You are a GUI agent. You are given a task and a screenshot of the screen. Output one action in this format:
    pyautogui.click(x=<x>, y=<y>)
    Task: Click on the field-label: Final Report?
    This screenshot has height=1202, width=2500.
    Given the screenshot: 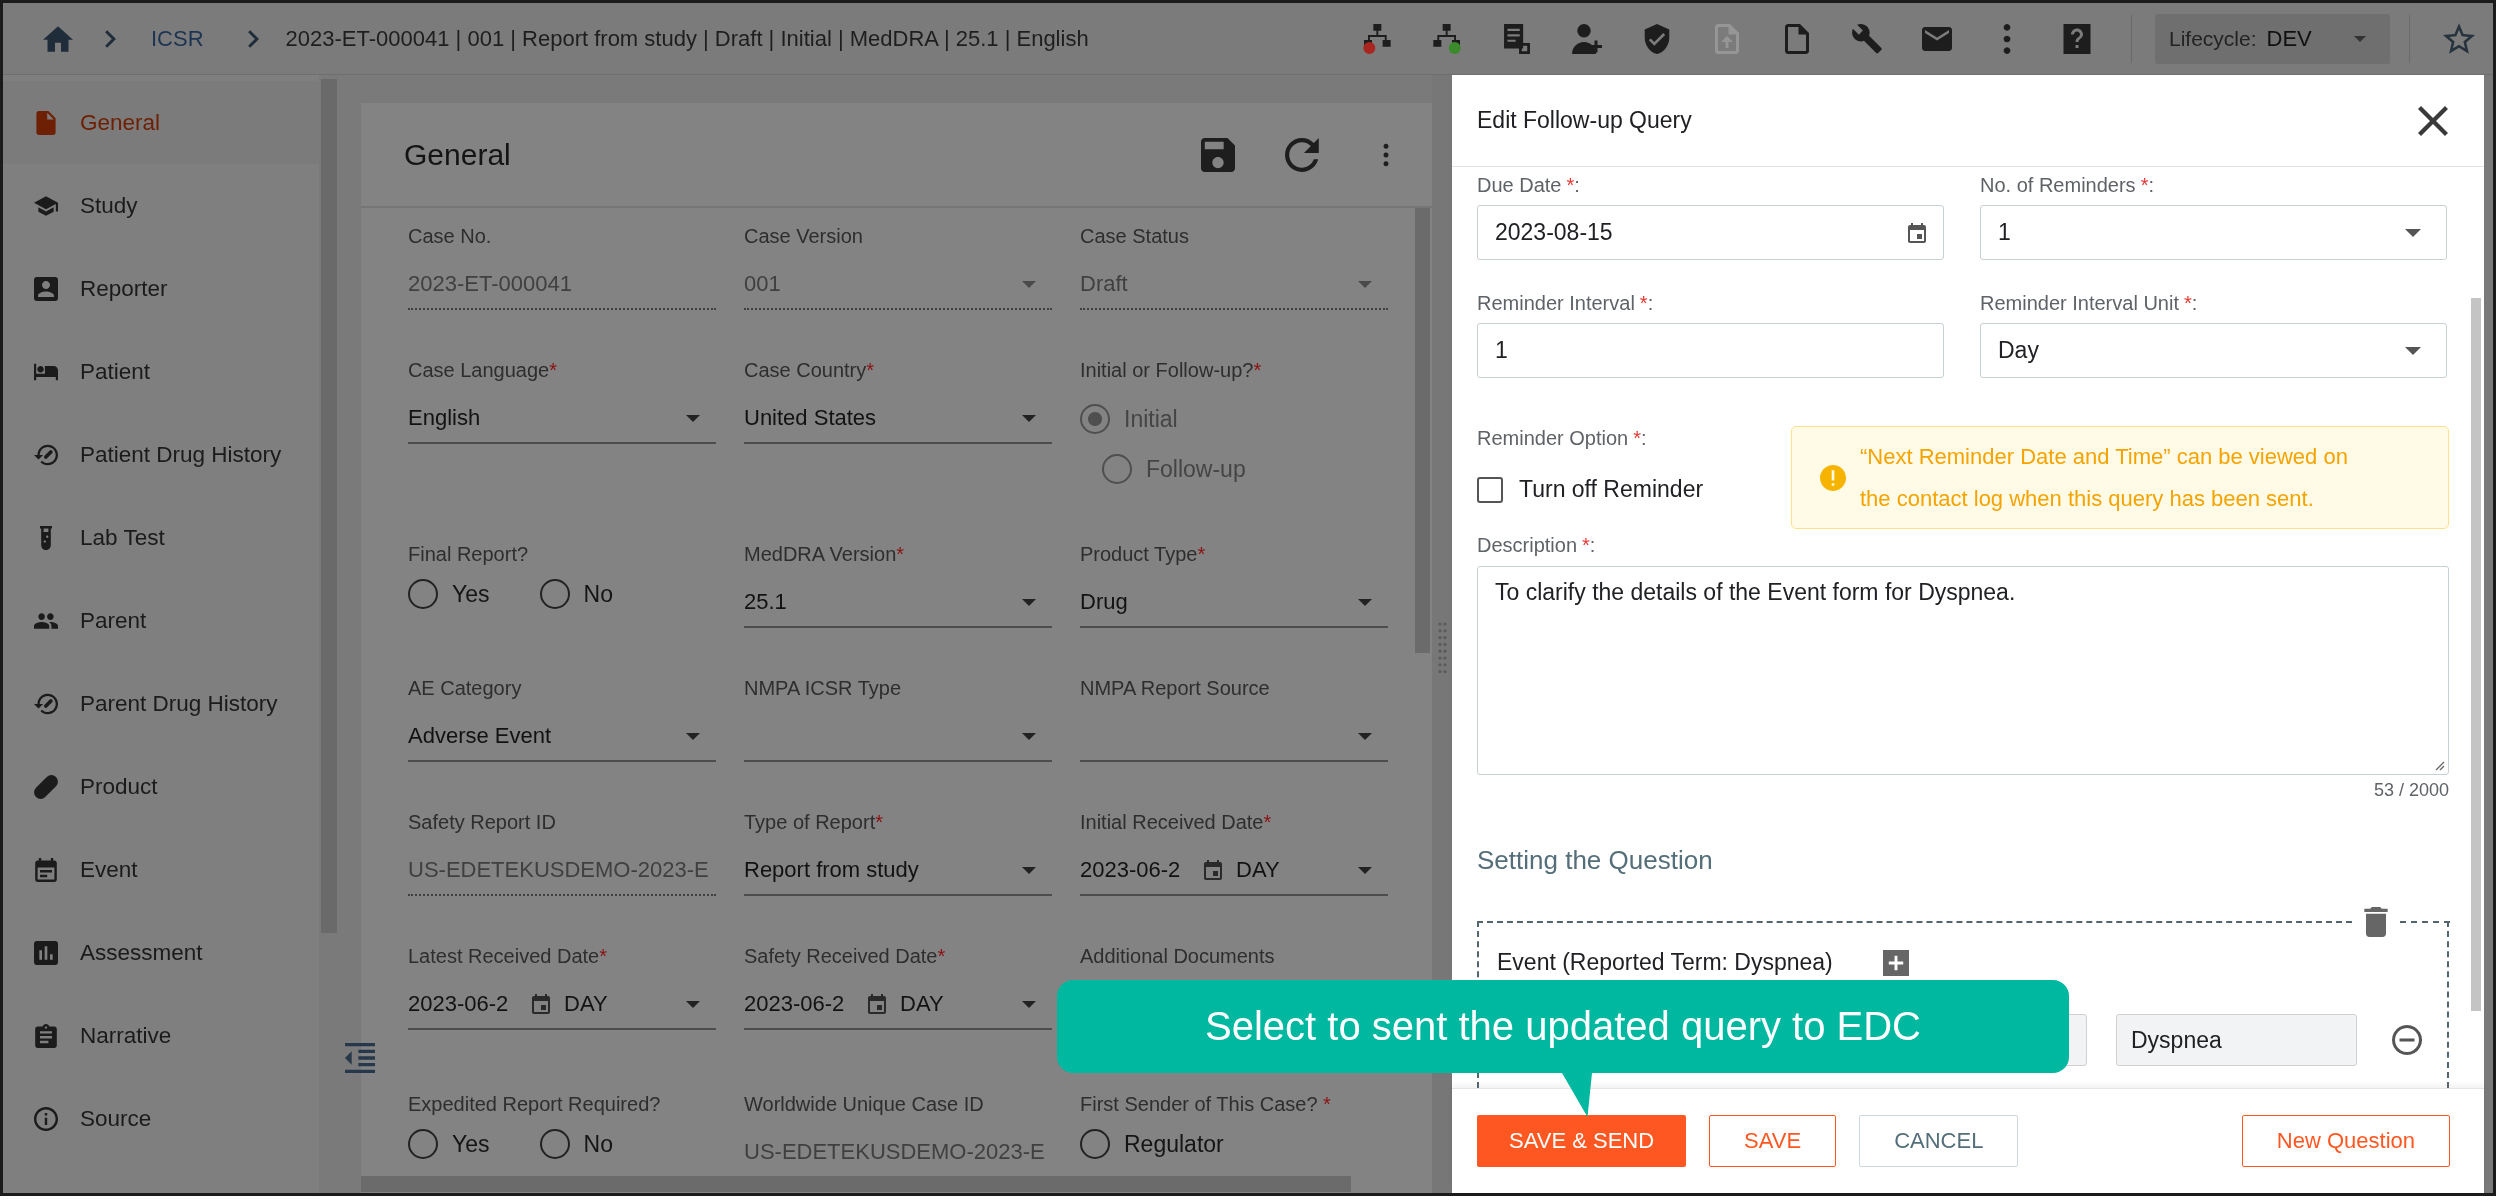 What is the action you would take?
    pyautogui.click(x=468, y=554)
    